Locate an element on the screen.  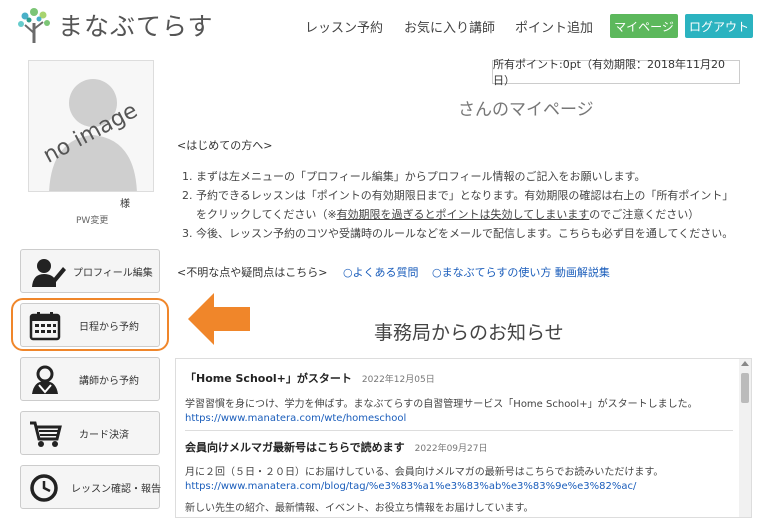
sidebar-item-profile-edit: プロフィール編集 is located at coordinates (90, 271).